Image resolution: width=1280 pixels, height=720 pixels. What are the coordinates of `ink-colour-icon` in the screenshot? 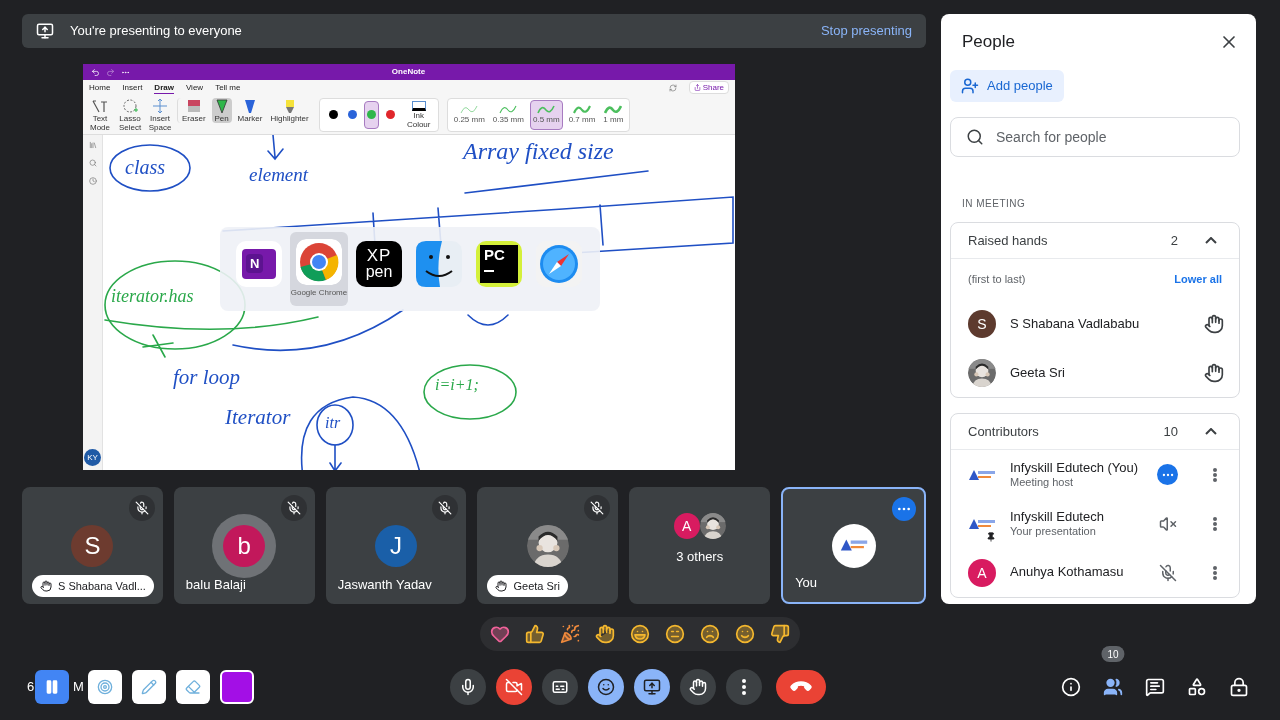 It's located at (418, 105).